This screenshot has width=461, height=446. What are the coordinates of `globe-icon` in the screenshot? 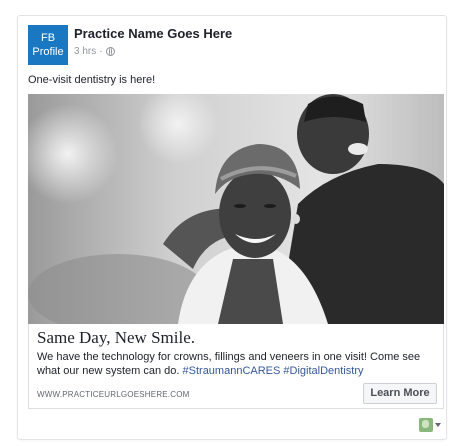 It's located at (110, 51).